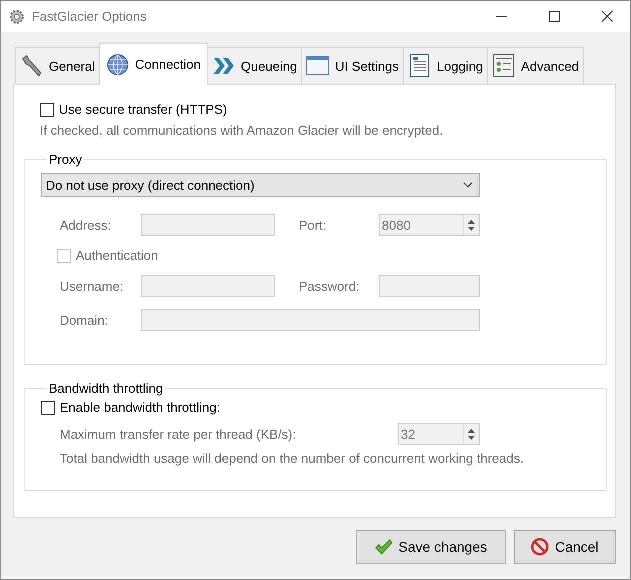 The image size is (631, 580). What do you see at coordinates (330, 286) in the screenshot?
I see `field-label: Password:` at bounding box center [330, 286].